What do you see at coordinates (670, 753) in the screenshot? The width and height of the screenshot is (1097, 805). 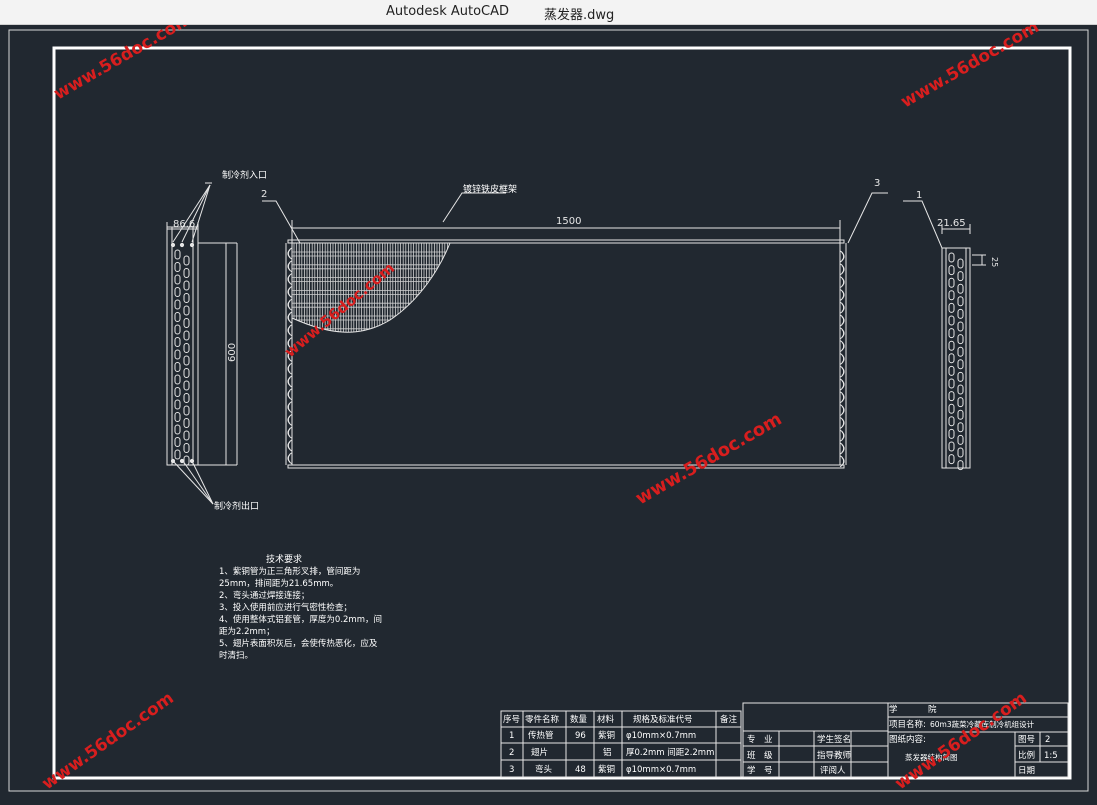 I see `parts-cell: 厚0.2mm 间距2.2mm` at bounding box center [670, 753].